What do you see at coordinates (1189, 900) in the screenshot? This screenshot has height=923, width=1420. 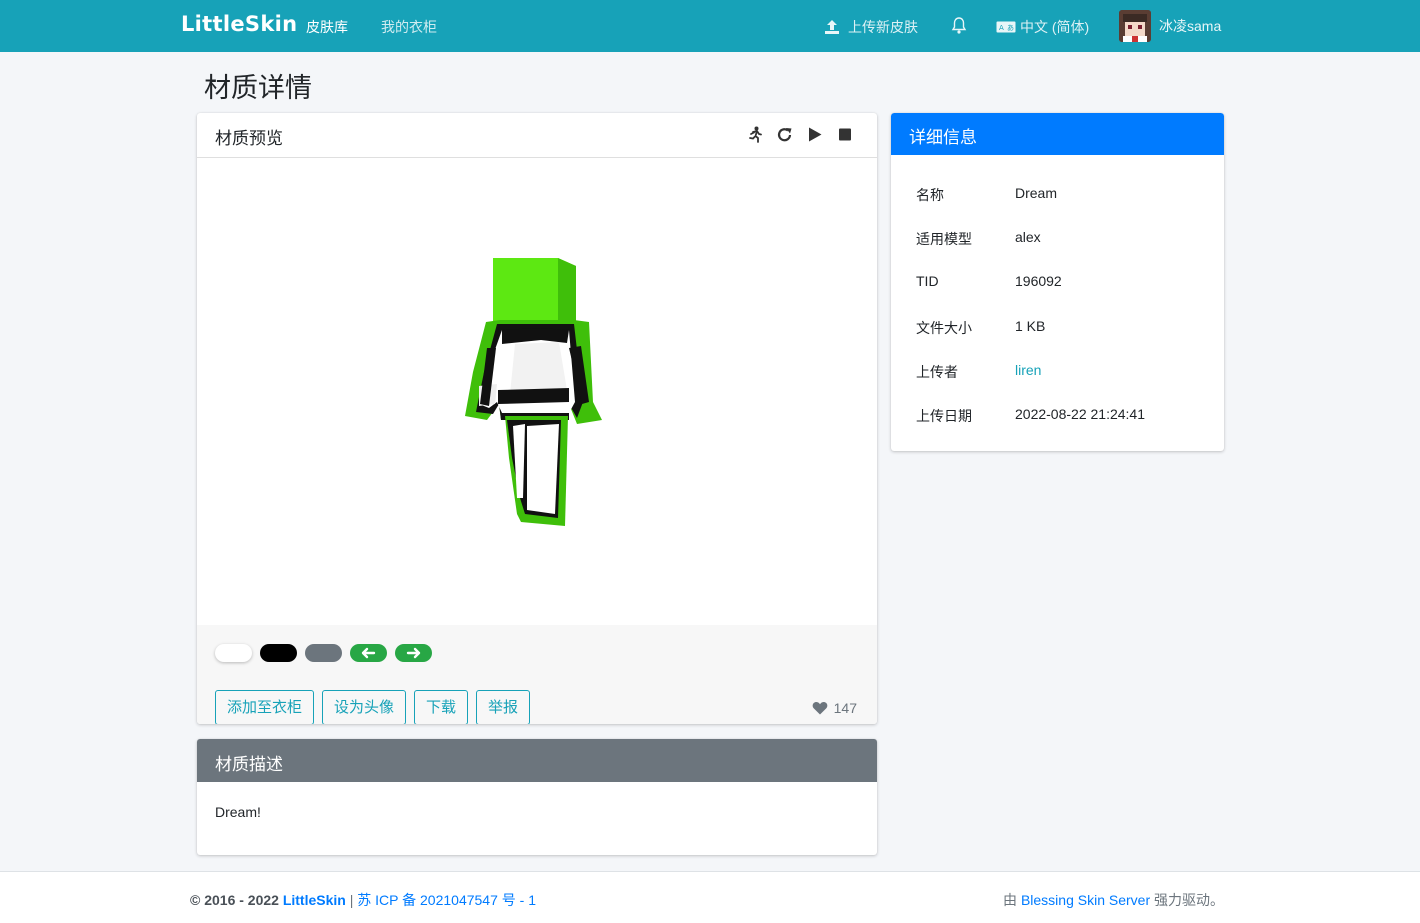 I see `powered-suffix: 强力驱动。` at bounding box center [1189, 900].